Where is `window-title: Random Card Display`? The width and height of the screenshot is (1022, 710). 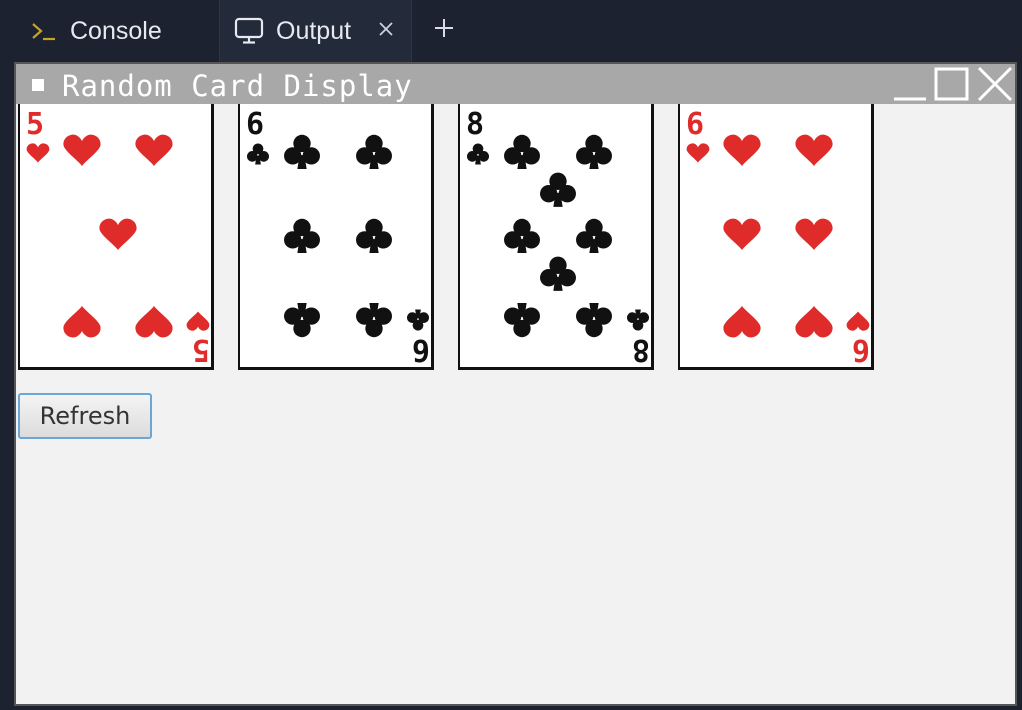 window-title: Random Card Display is located at coordinates (237, 86).